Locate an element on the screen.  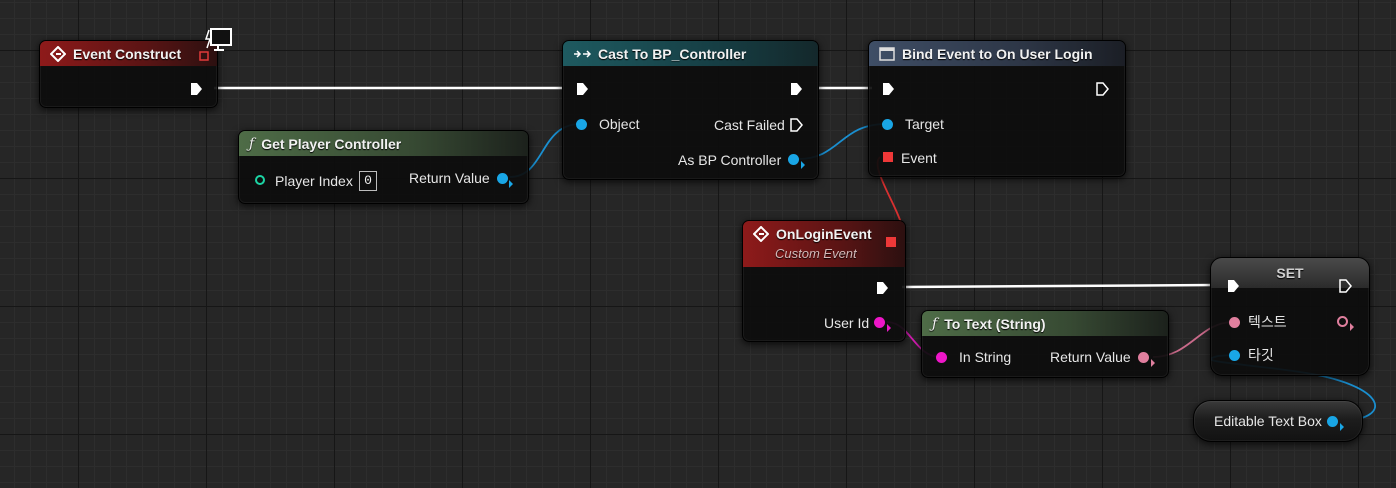
user-id-label: User Id is located at coordinates (847, 323).